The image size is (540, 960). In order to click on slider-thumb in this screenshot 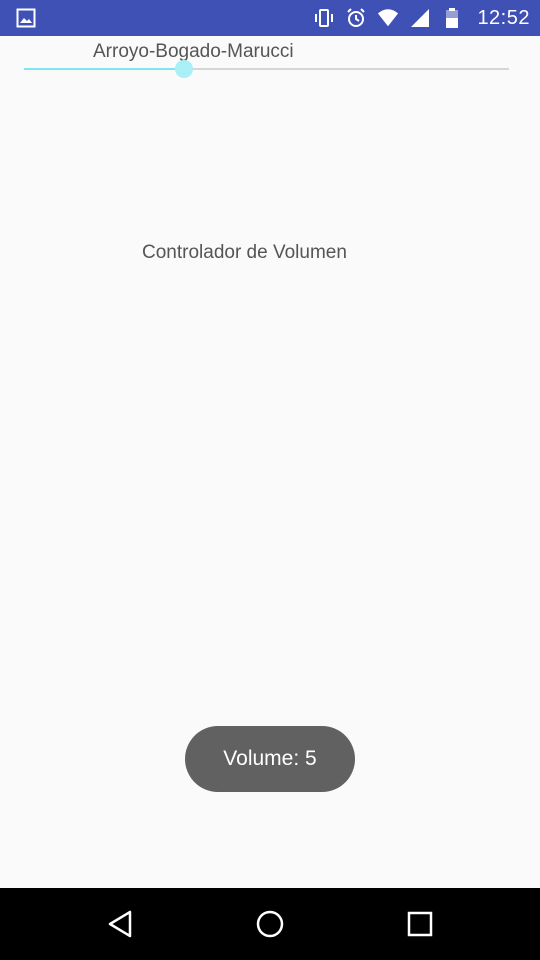, I will do `click(184, 69)`.